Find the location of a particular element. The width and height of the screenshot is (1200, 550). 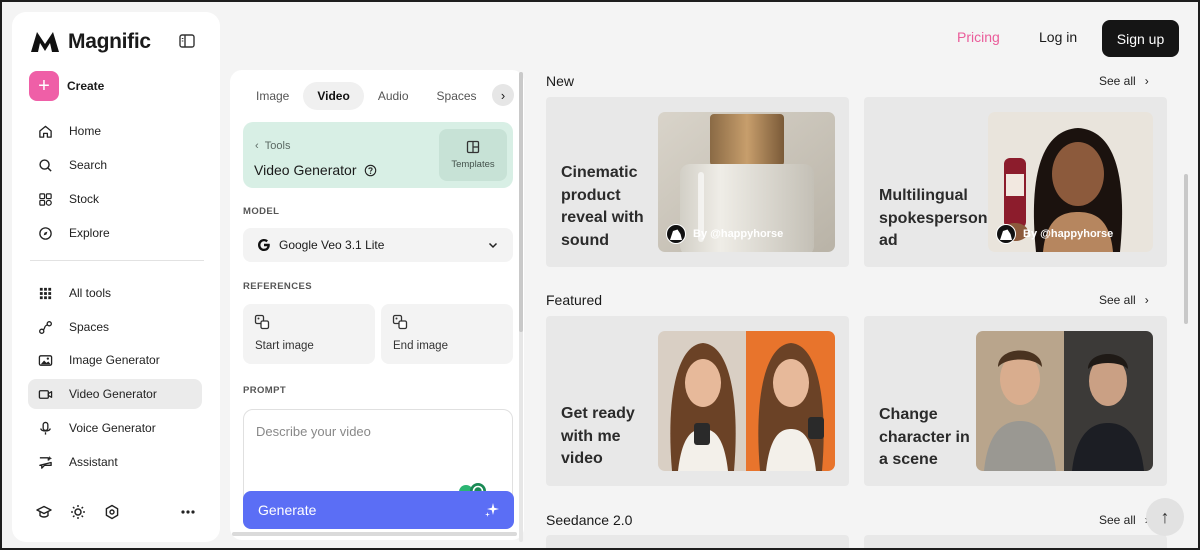

video-icon is located at coordinates (45, 394).